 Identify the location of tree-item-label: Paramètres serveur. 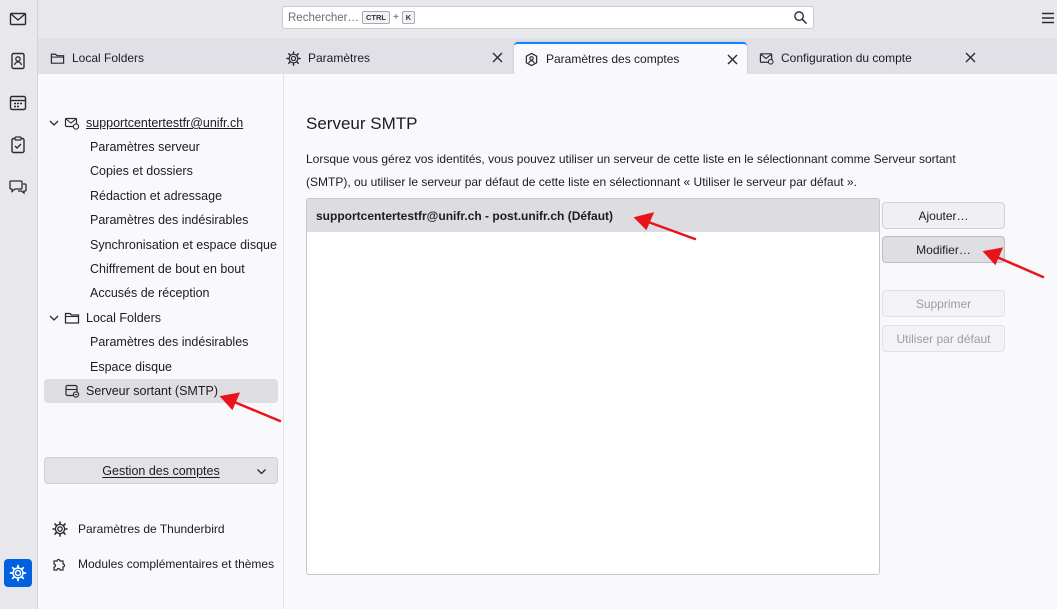
(145, 147).